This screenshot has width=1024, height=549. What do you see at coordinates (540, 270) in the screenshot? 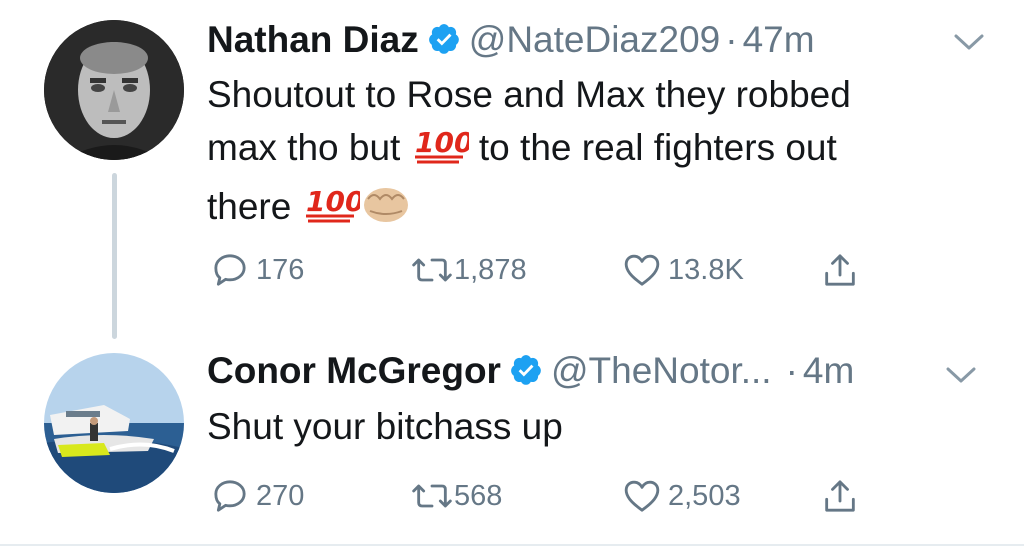
I see `tweet-actions: 176 1,878 13.8K` at bounding box center [540, 270].